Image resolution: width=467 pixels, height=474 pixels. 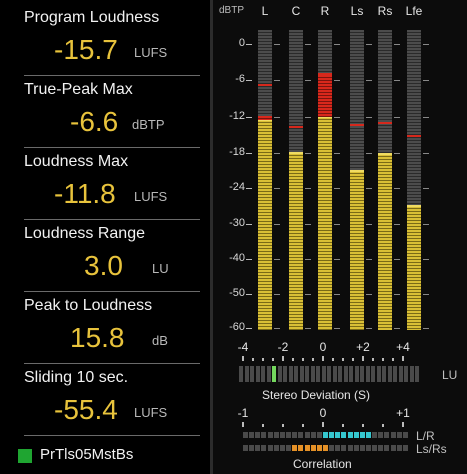 I want to click on scale-label: -12, so click(x=237, y=116).